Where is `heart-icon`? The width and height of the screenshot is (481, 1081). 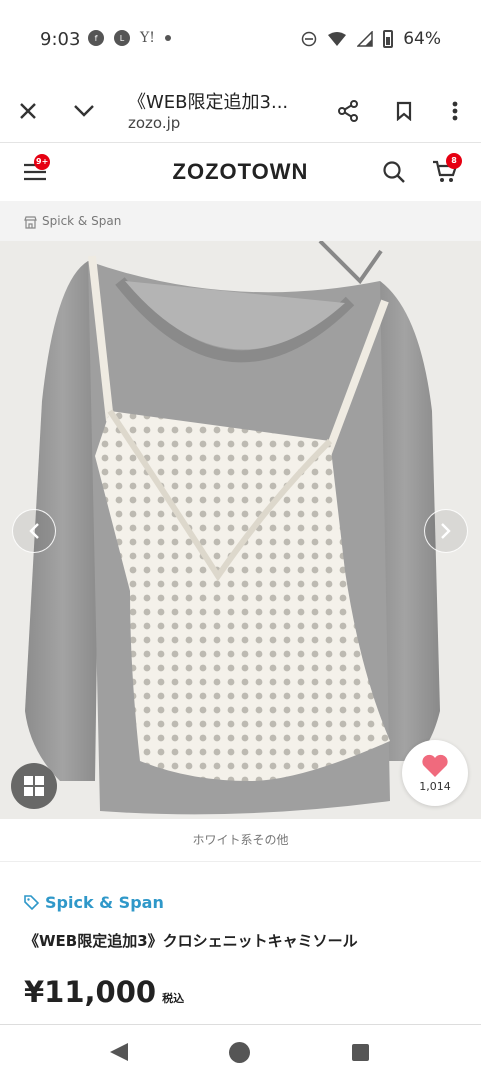
heart-icon is located at coordinates (435, 765).